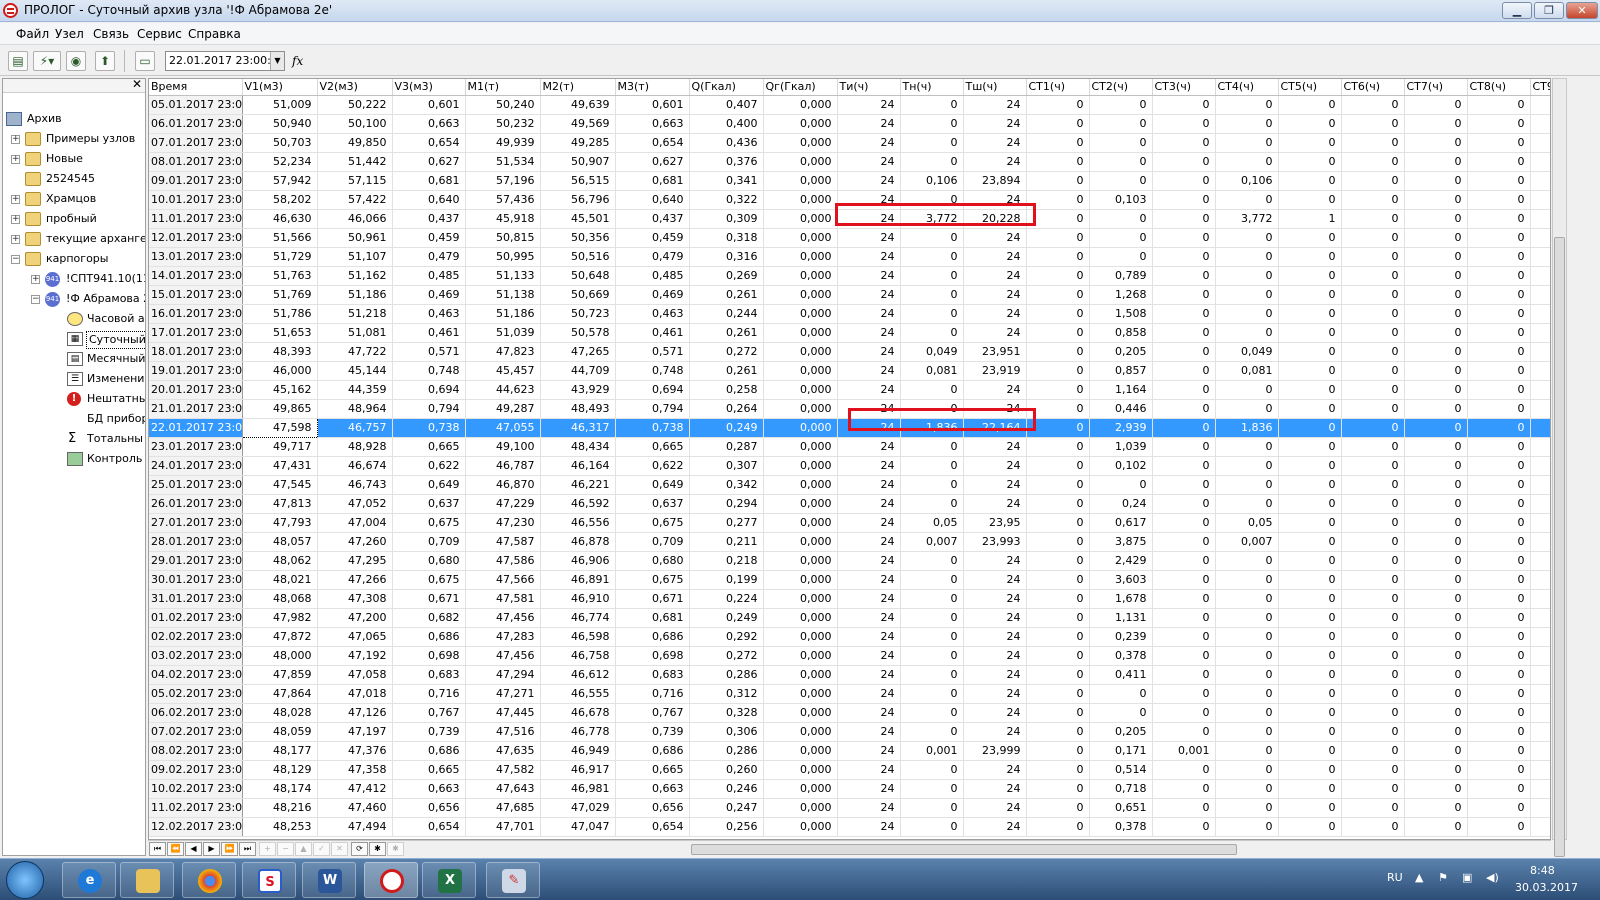  I want to click on table-cell: 0,857, so click(1121, 371).